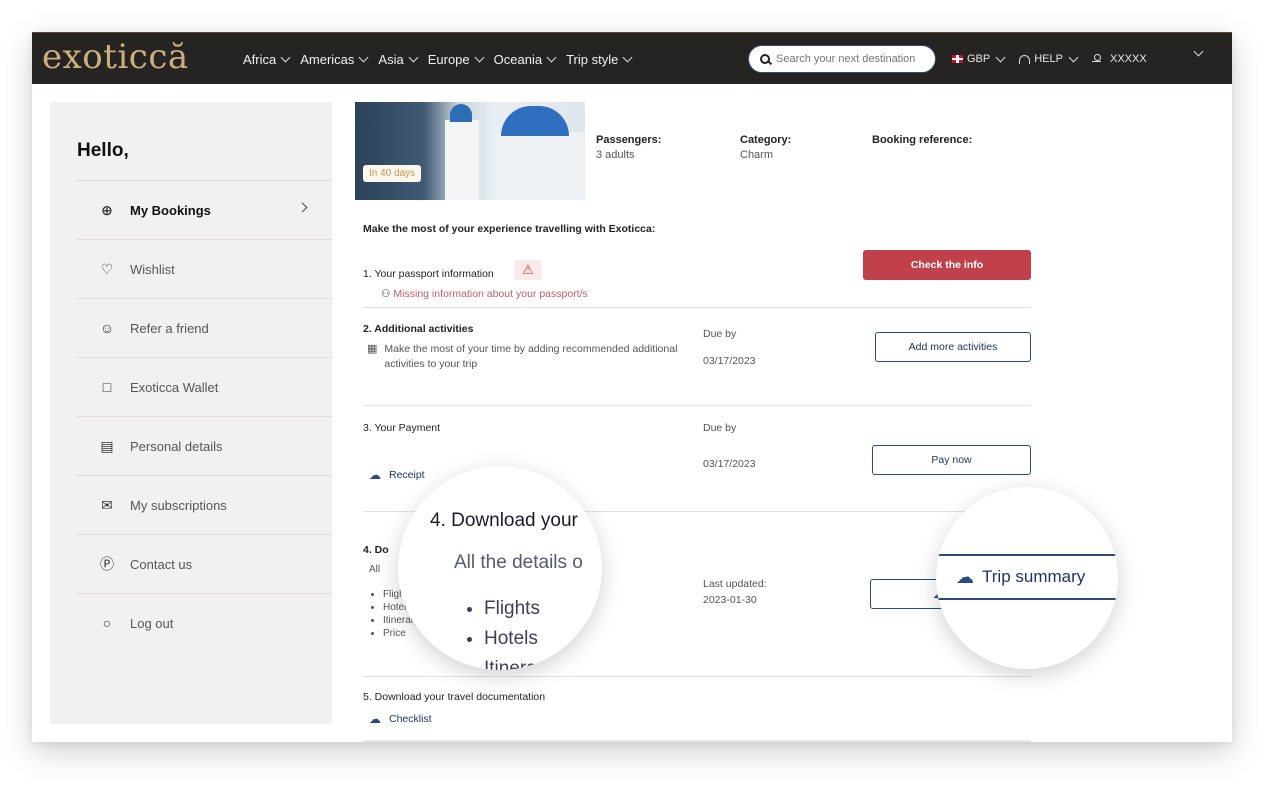 The height and width of the screenshot is (790, 1280). I want to click on category-label: Category:, so click(766, 140).